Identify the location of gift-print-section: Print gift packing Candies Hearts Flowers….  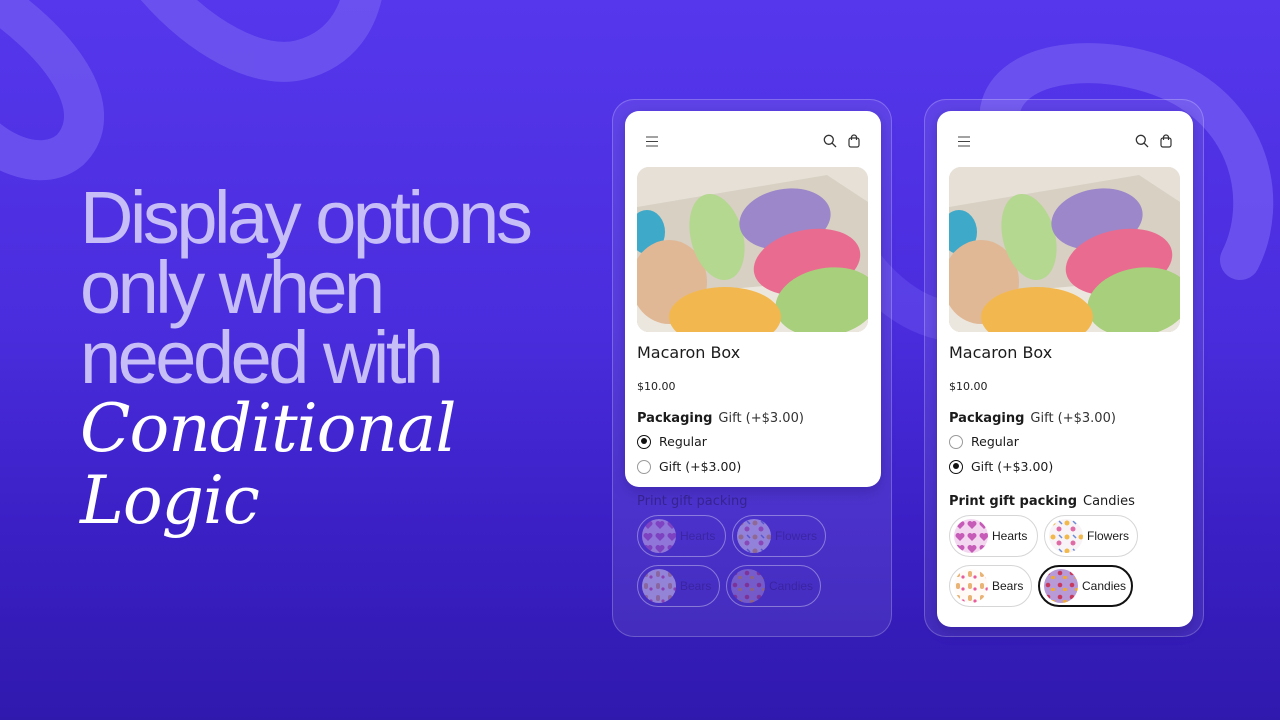
(1069, 554).